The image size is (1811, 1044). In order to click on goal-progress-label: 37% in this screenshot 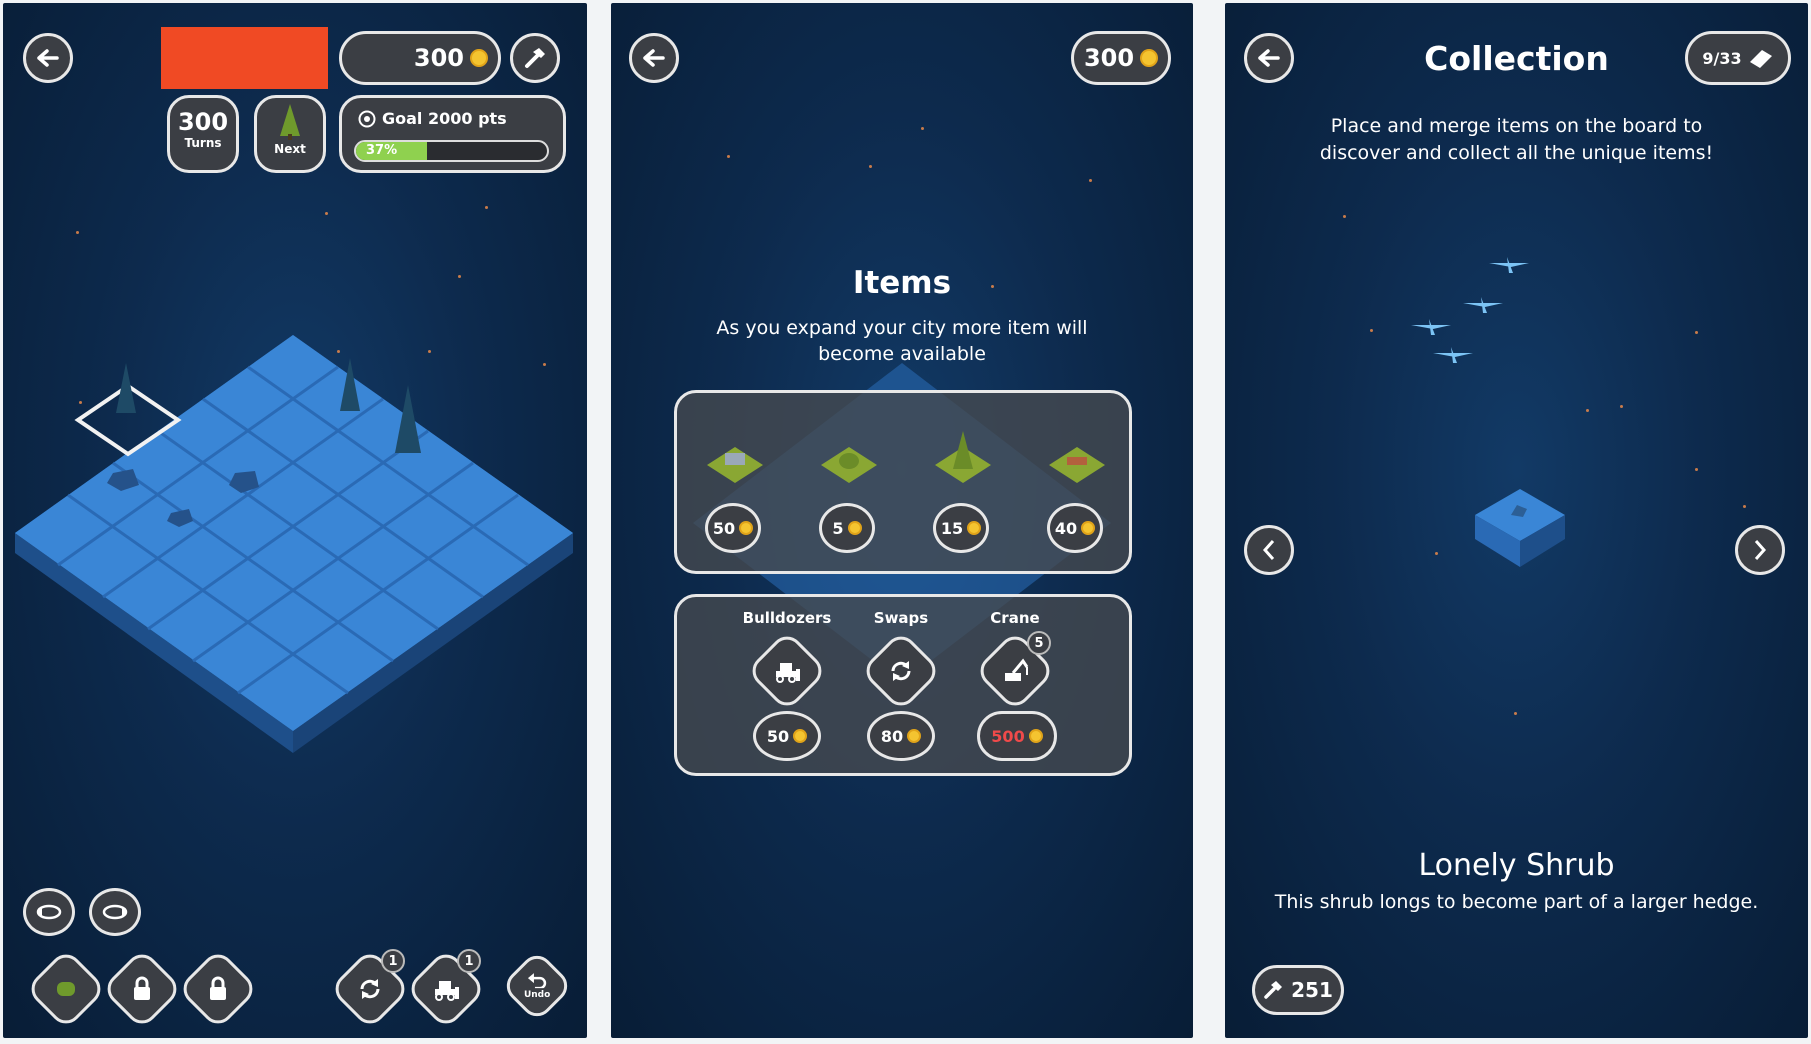, I will do `click(382, 150)`.